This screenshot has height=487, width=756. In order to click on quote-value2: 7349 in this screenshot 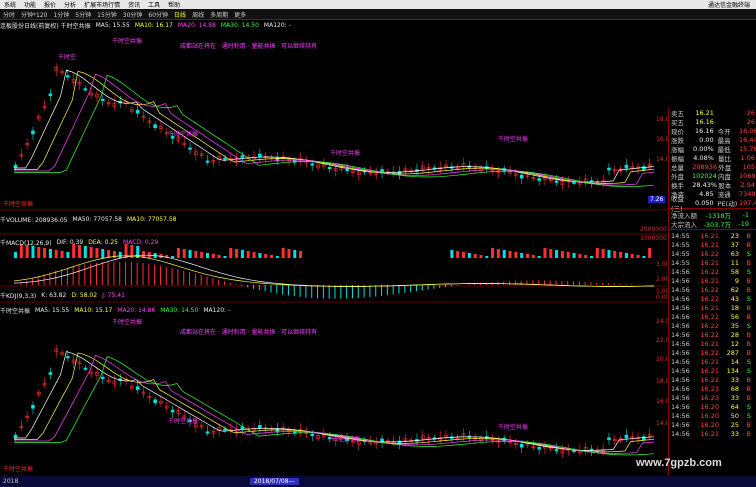, I will do `click(747, 193)`.